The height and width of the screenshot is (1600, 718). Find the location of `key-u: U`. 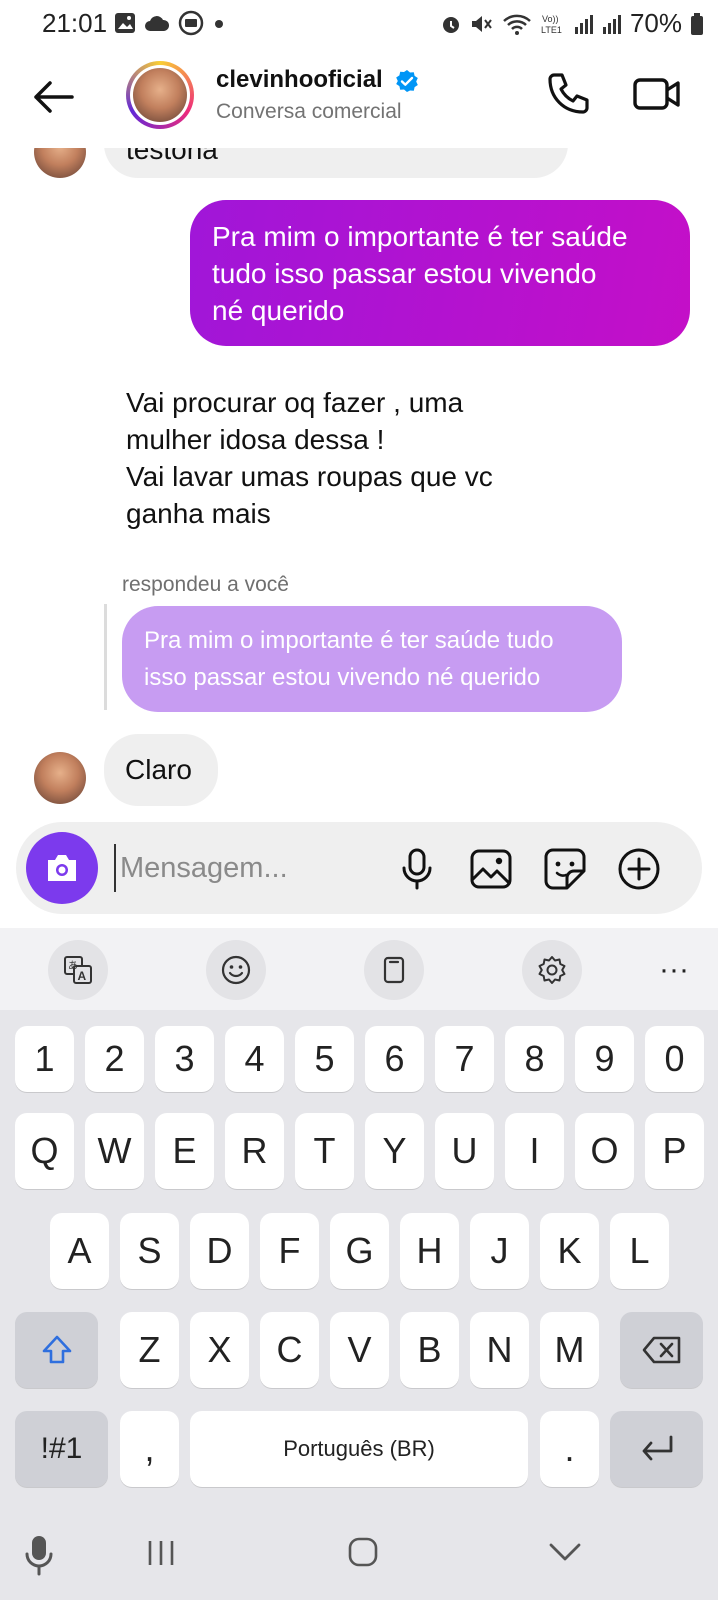

key-u: U is located at coordinates (464, 1151).